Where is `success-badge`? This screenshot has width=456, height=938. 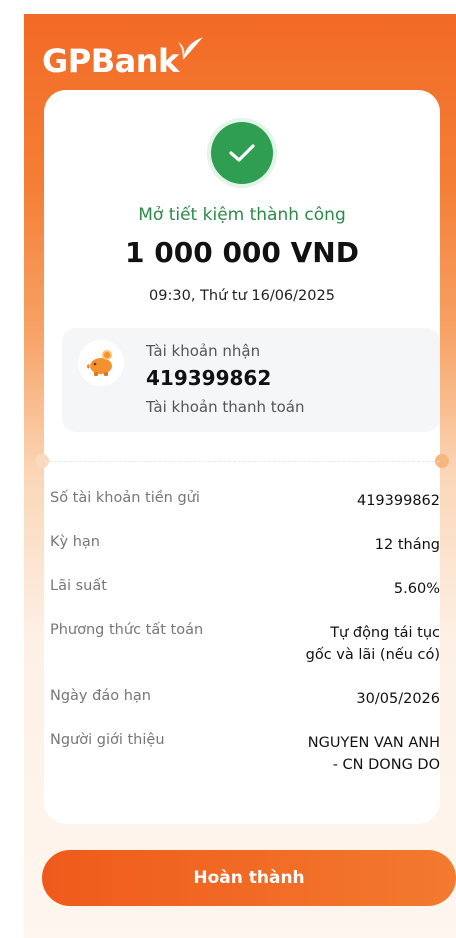
success-badge is located at coordinates (242, 153).